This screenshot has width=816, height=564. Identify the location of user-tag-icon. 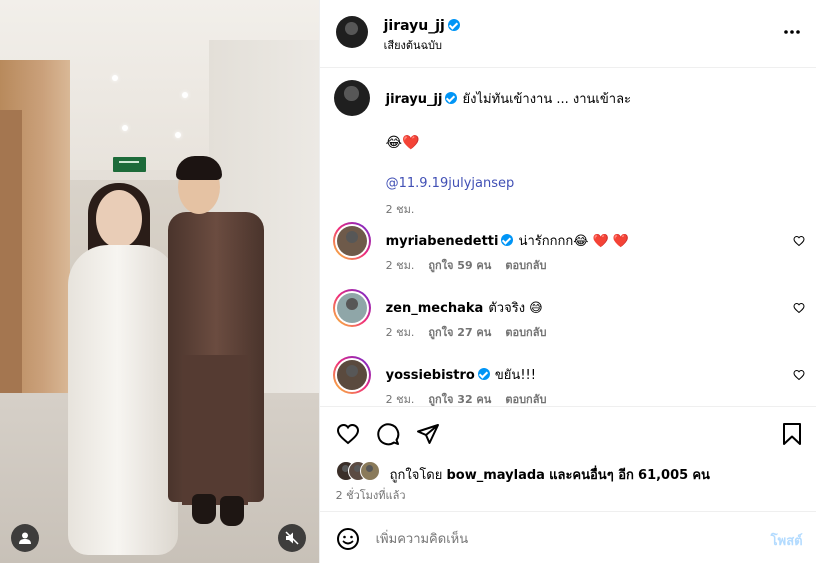
(25, 538).